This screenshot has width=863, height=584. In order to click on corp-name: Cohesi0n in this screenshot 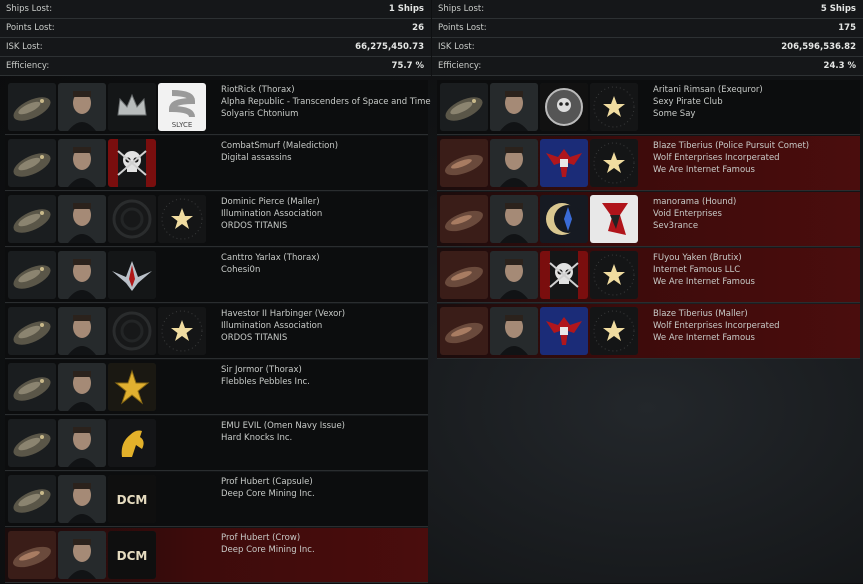, I will do `click(270, 270)`.